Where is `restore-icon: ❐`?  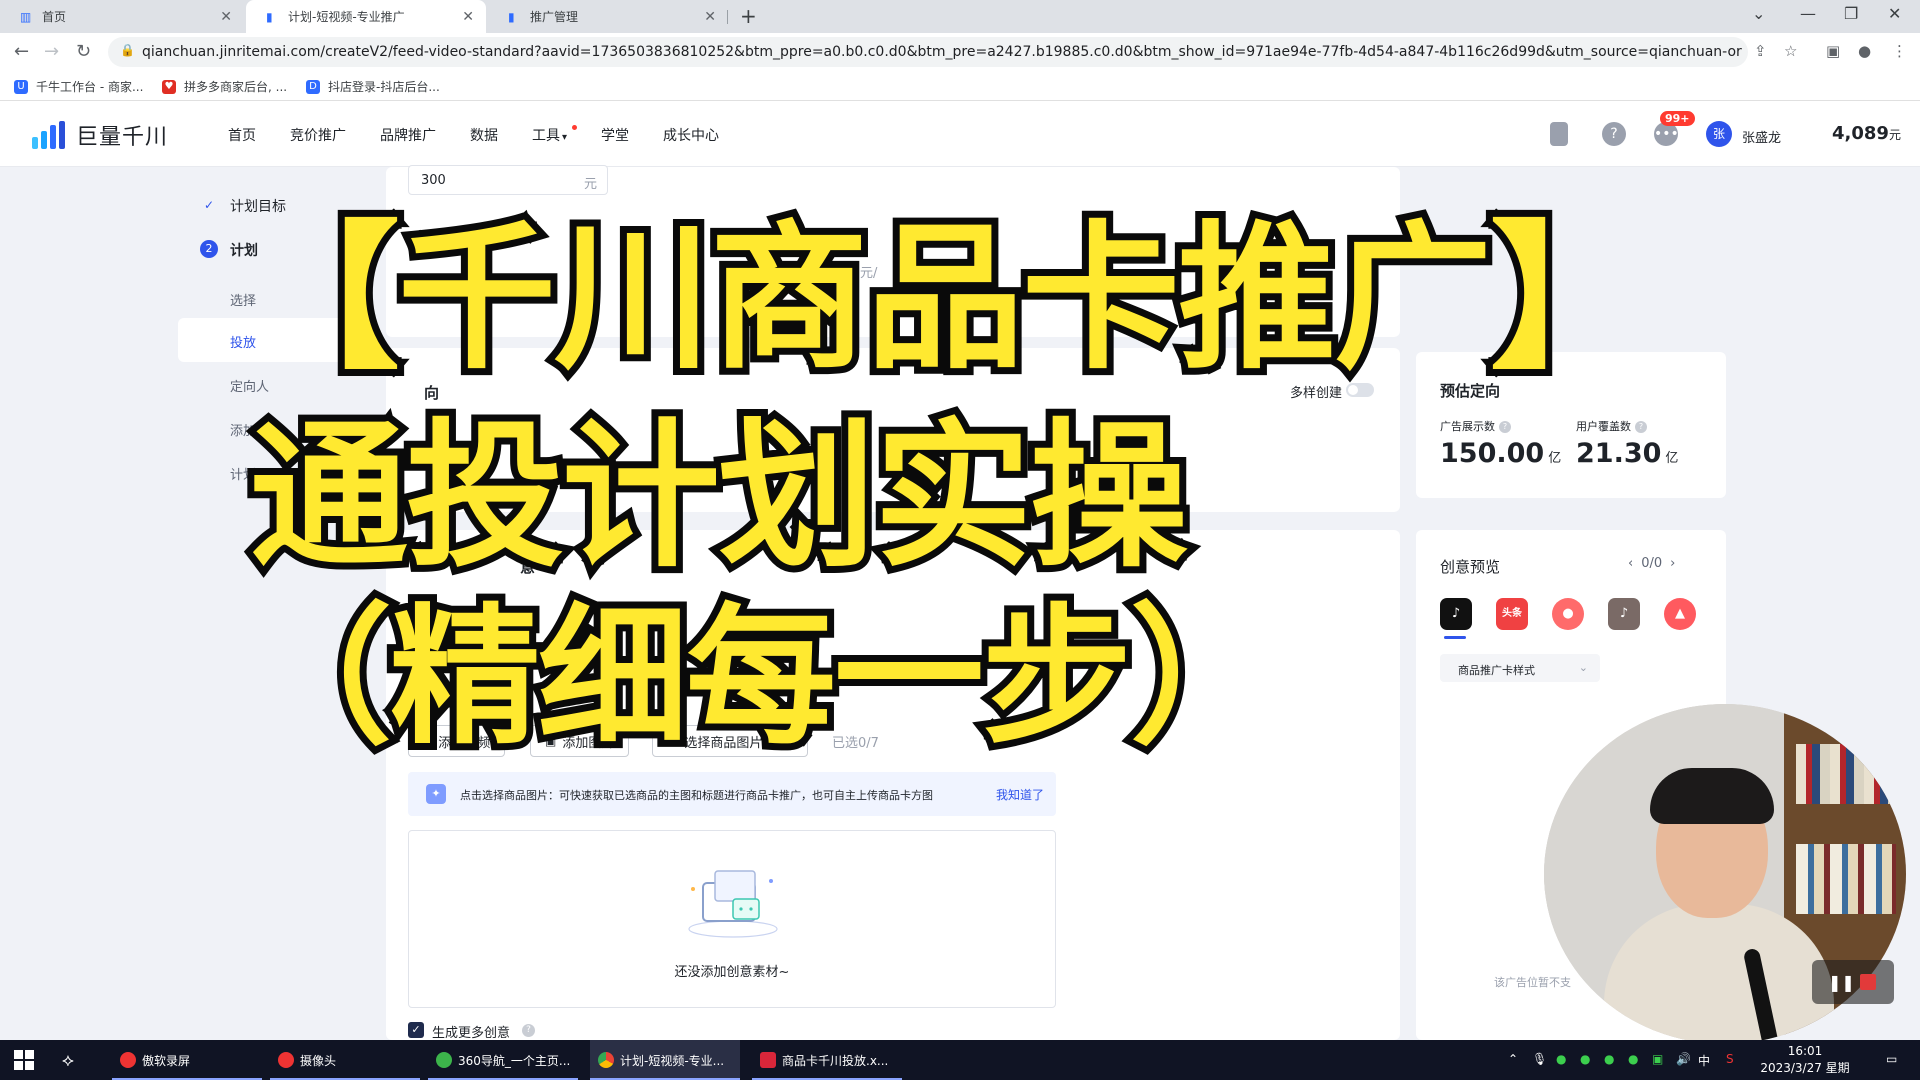
restore-icon: ❐ is located at coordinates (1851, 13).